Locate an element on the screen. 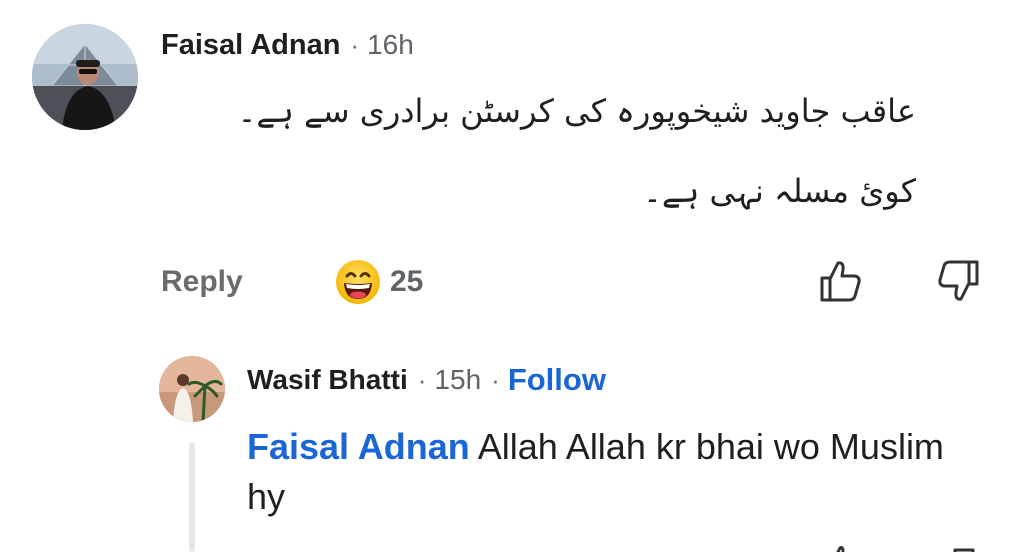 This screenshot has height=552, width=1024. comment-time: 16h is located at coordinates (390, 44).